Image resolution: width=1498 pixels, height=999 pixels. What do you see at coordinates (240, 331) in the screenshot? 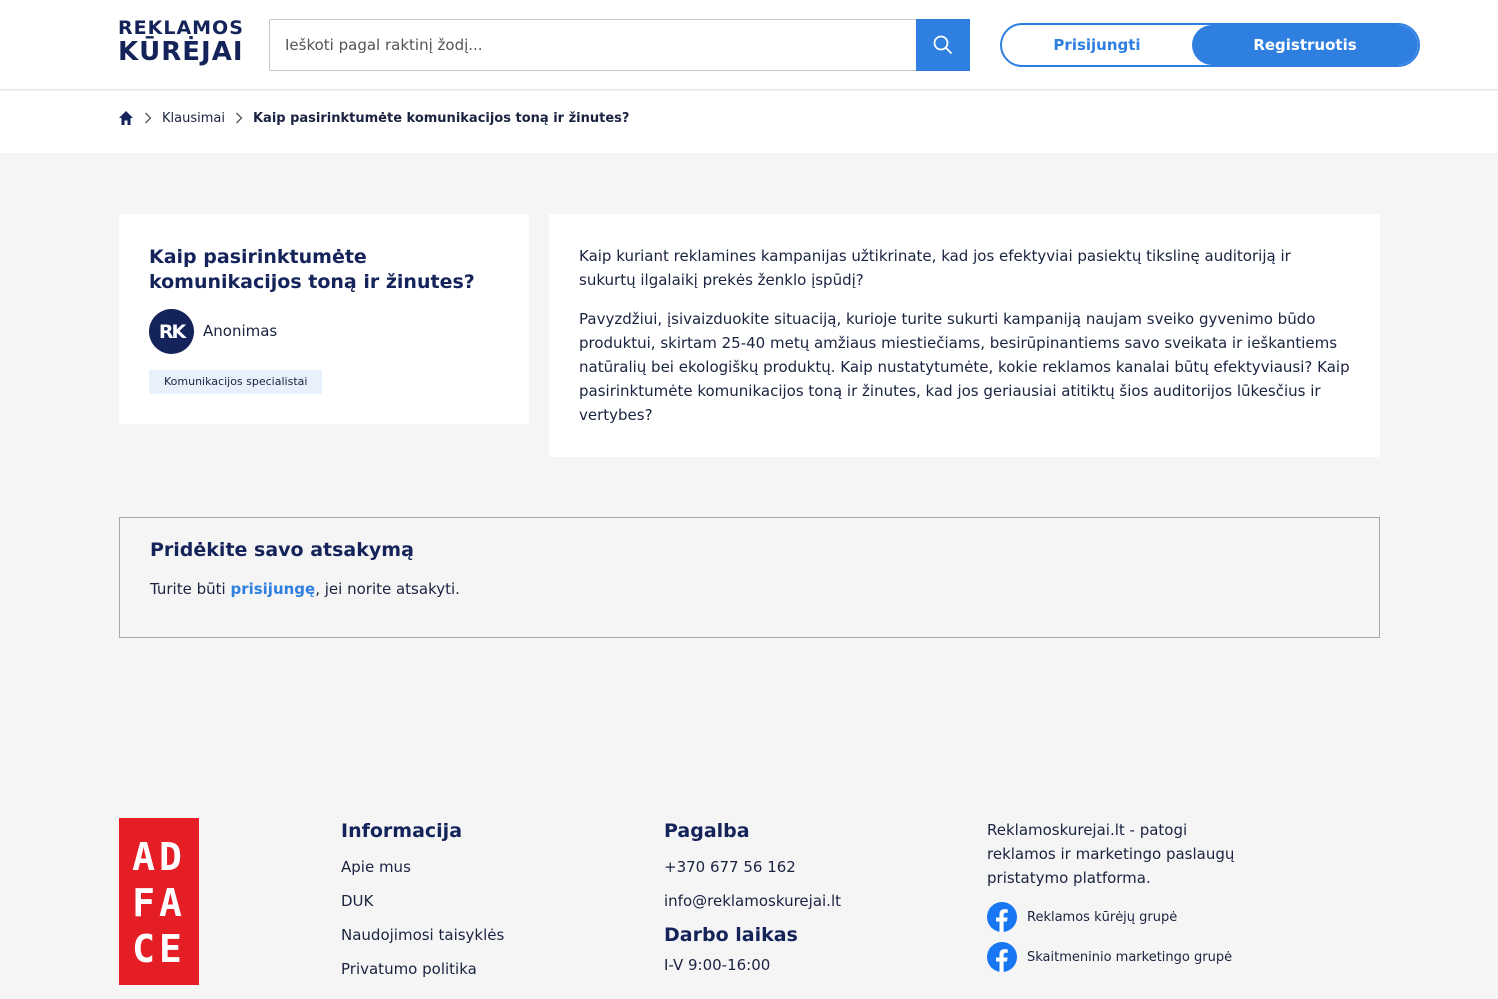
I see `author-name: Anonimas` at bounding box center [240, 331].